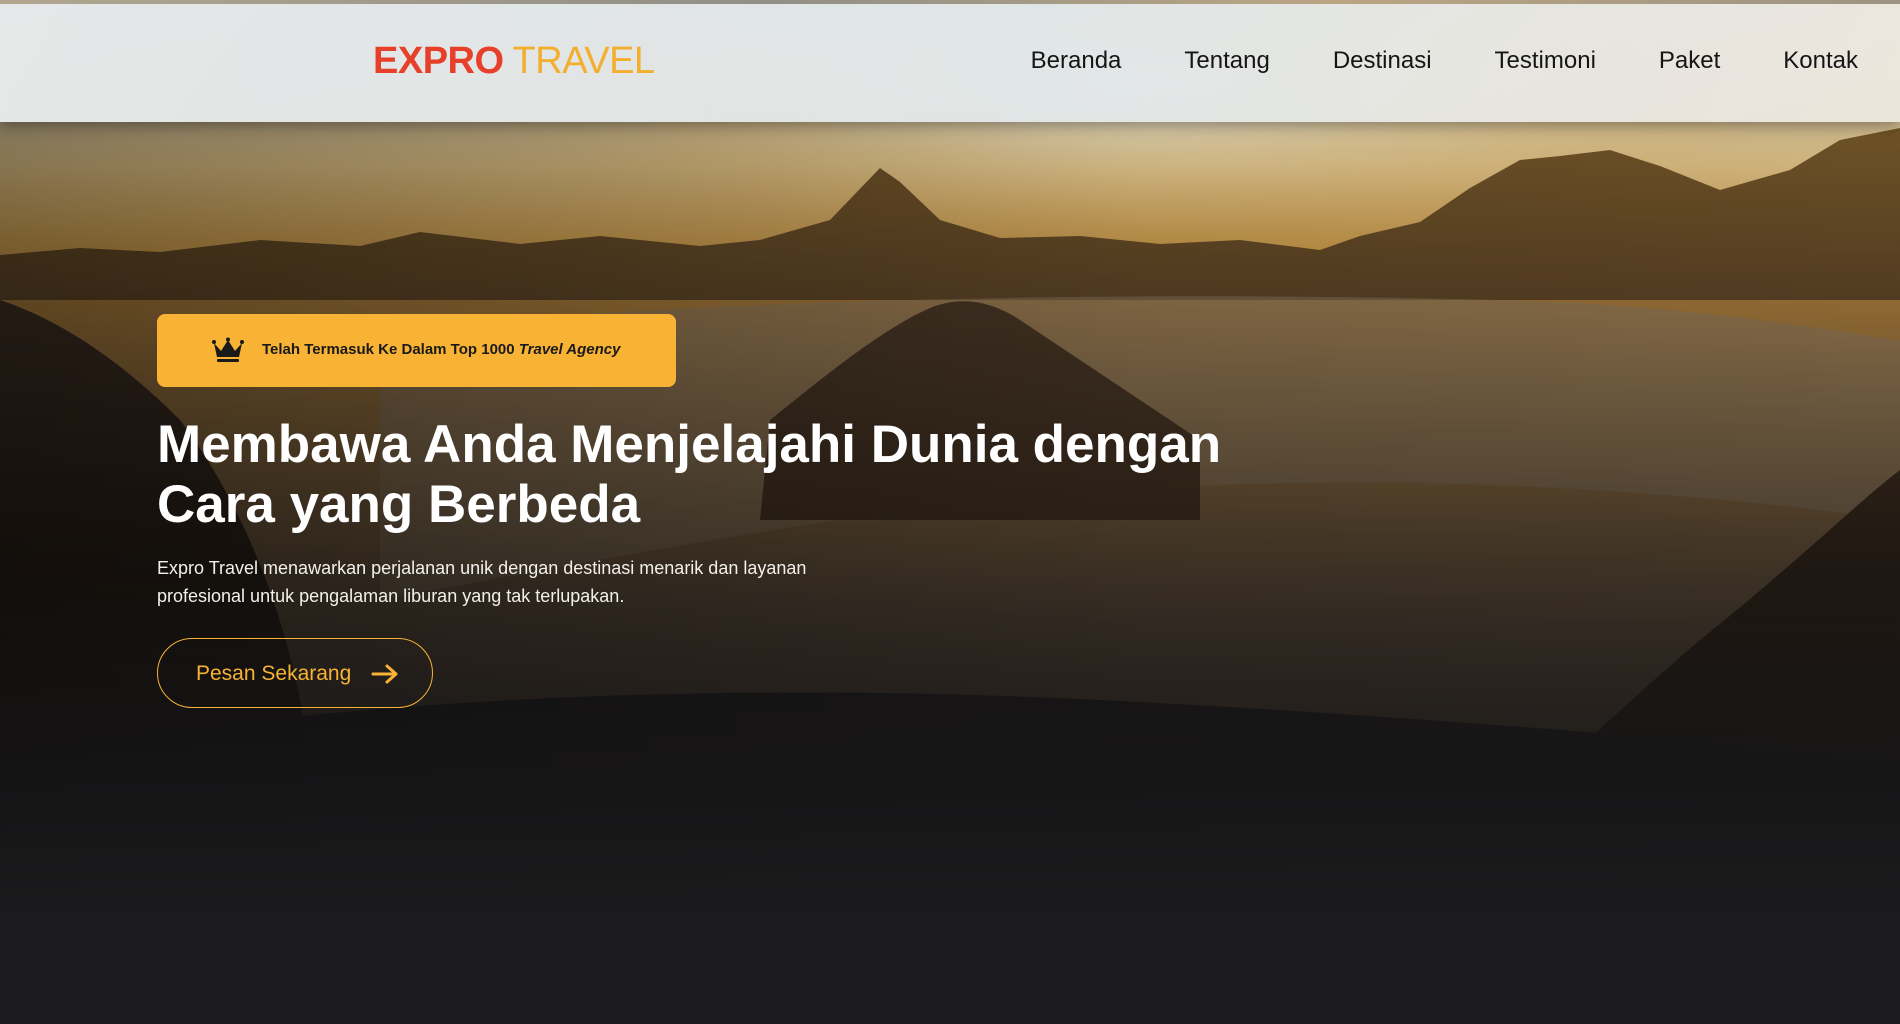 This screenshot has width=1900, height=1024. I want to click on brand-name-part2: TRAVEL, so click(584, 61).